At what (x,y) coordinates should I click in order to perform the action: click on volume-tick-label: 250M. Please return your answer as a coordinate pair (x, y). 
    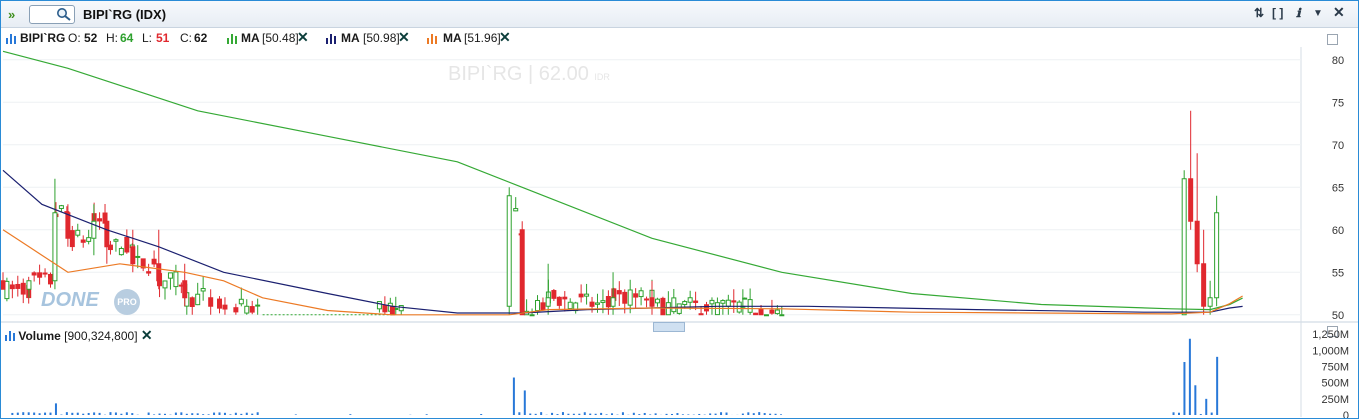
    Looking at the image, I should click on (1335, 400).